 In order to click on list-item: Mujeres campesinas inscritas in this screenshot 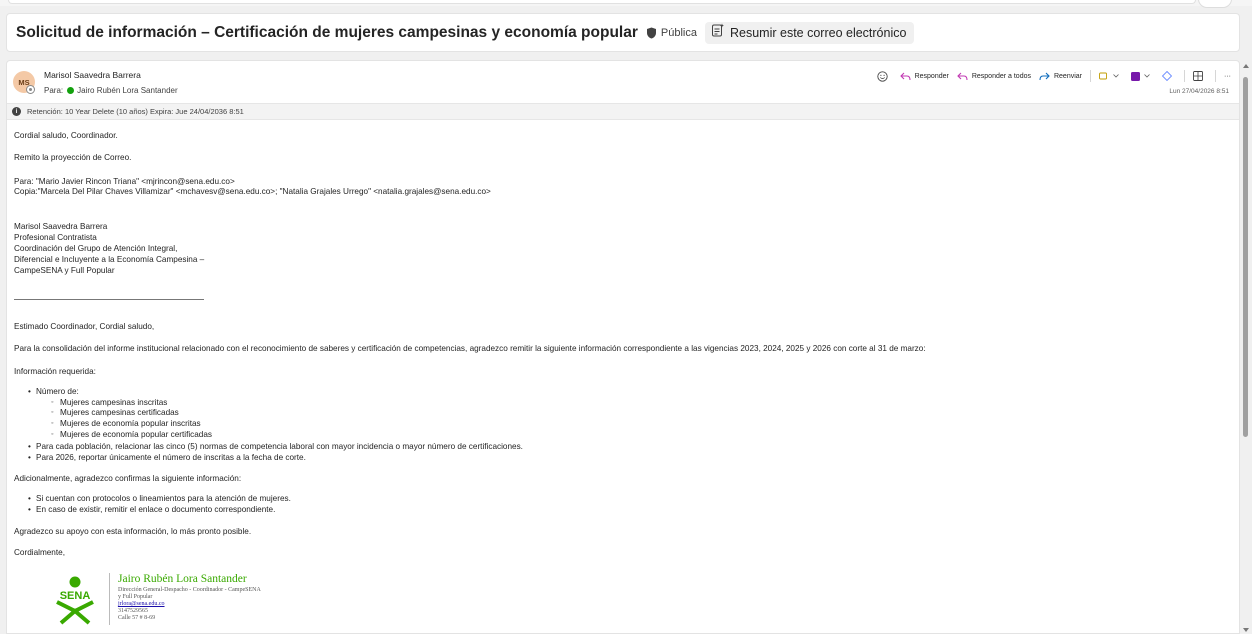, I will do `click(109, 403)`.